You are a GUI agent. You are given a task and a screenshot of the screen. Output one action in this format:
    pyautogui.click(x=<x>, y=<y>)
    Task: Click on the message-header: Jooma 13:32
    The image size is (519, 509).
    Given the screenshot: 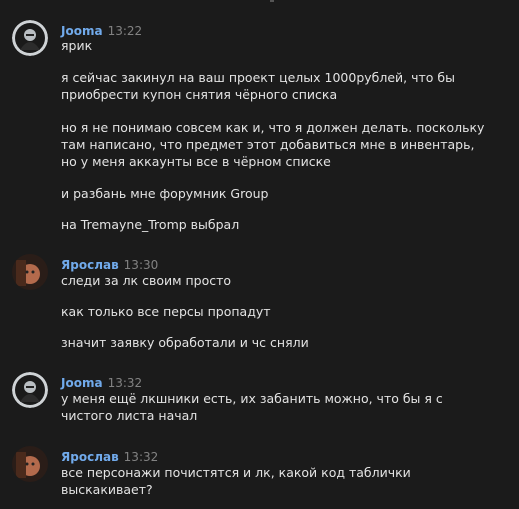 What is the action you would take?
    pyautogui.click(x=102, y=381)
    